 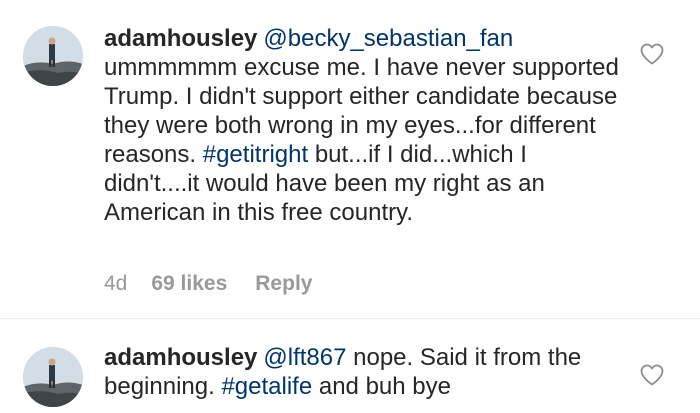 What do you see at coordinates (304, 357) in the screenshot?
I see `comment-mention: @lft867` at bounding box center [304, 357].